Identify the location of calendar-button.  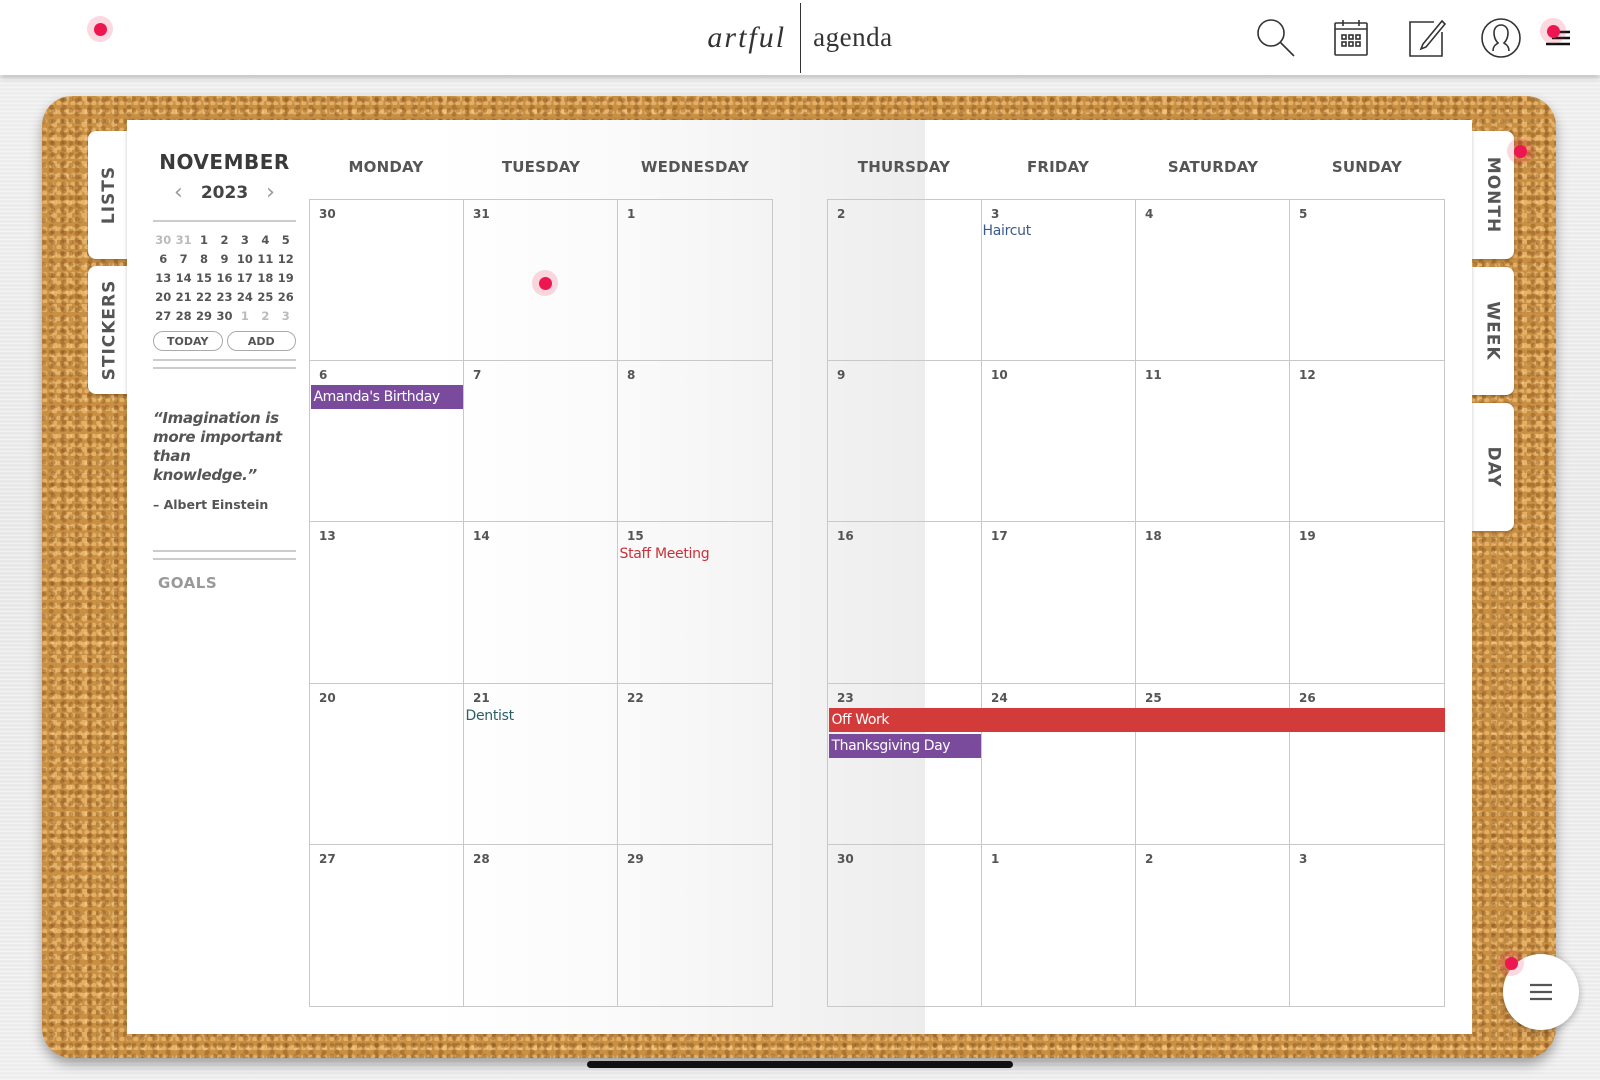
(1350, 38).